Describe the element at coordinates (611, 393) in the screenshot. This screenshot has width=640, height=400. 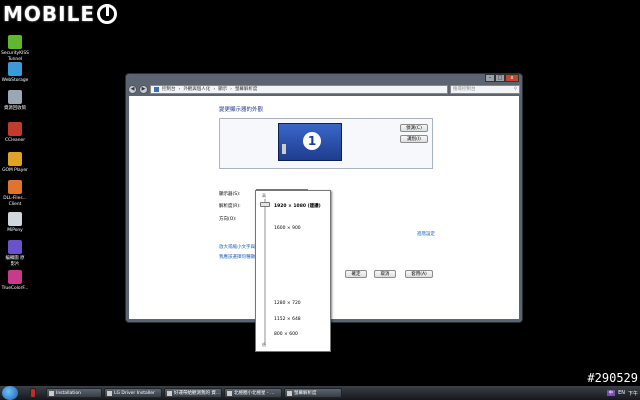
I see `ime-indicator: 中` at that location.